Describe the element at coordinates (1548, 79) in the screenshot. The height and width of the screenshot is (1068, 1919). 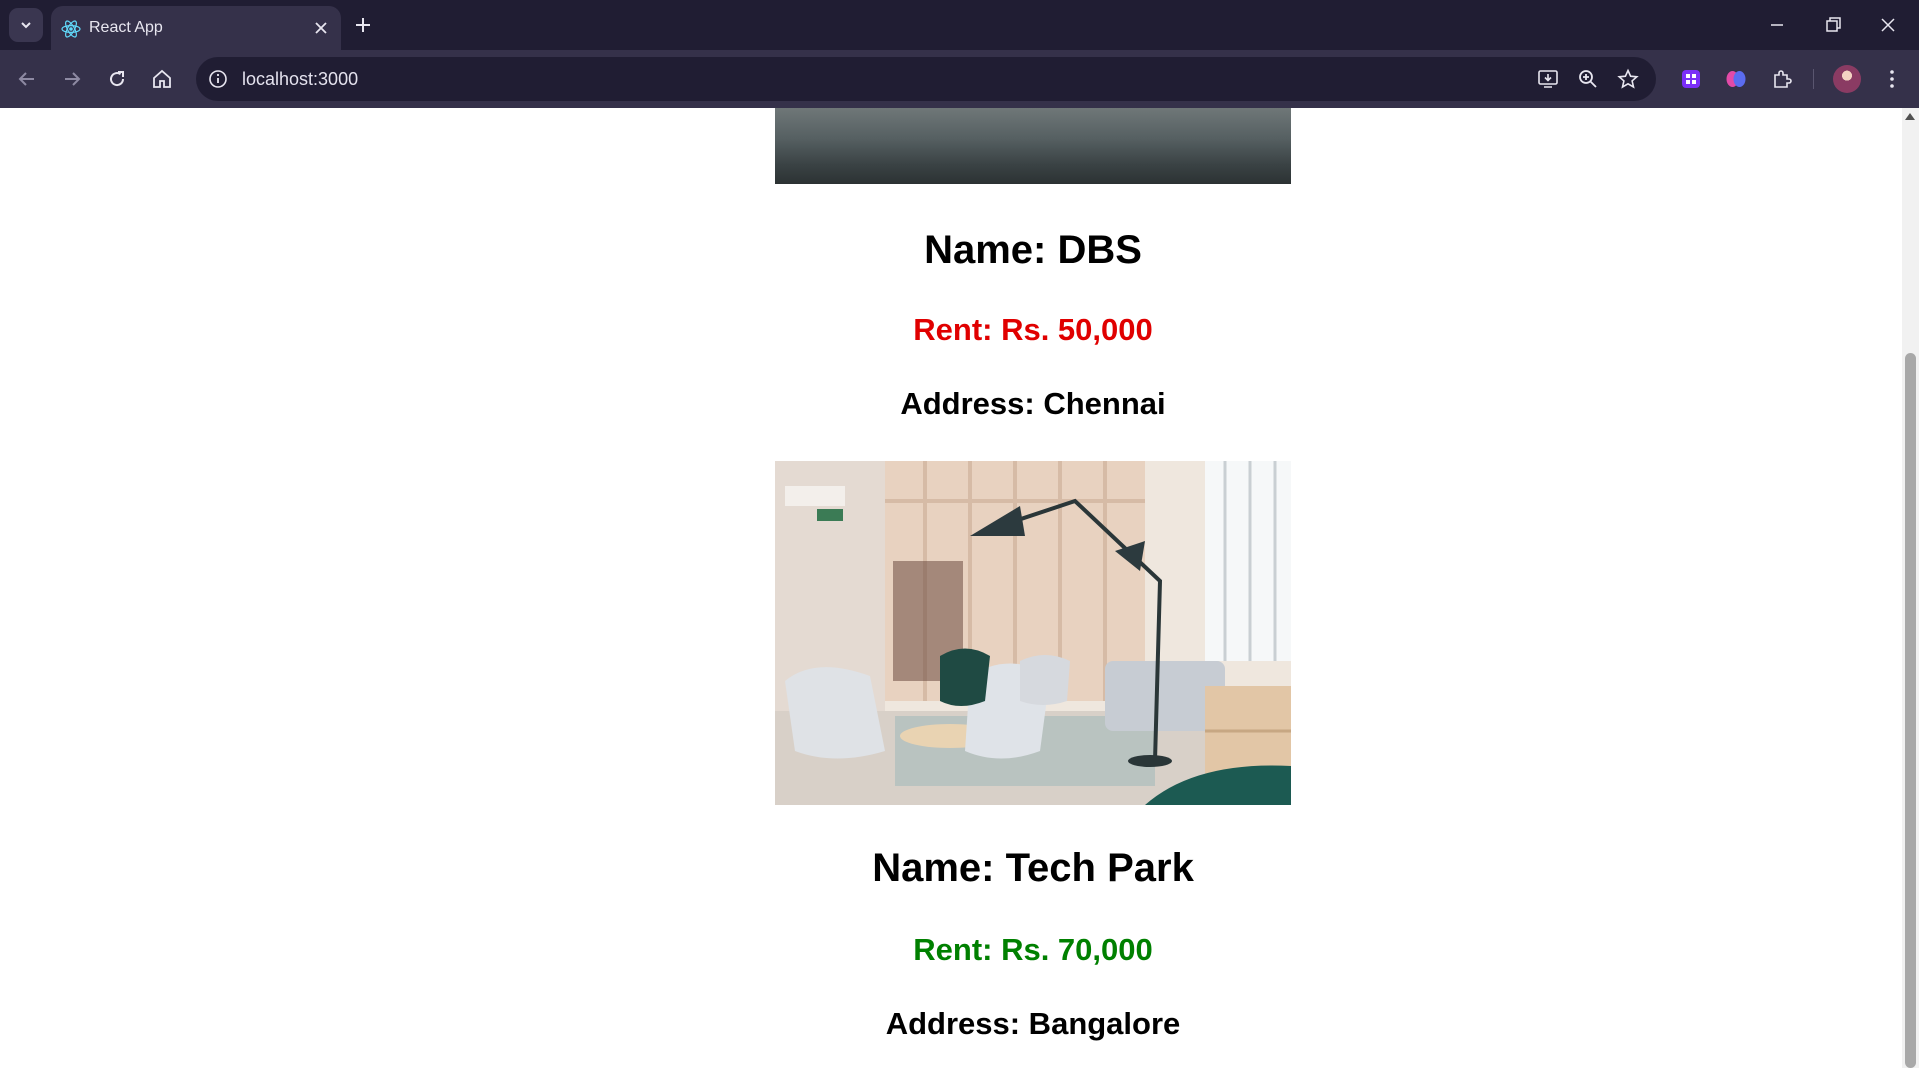
I see `install-icon` at that location.